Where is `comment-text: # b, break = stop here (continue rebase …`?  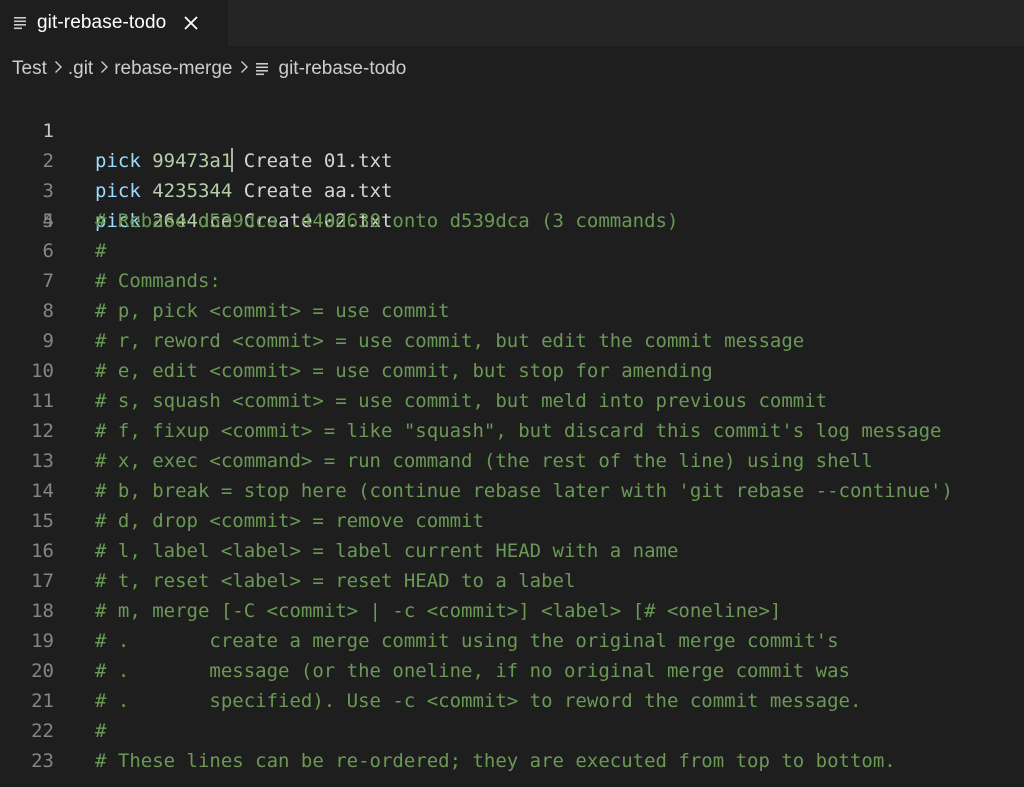 comment-text: # b, break = stop here (continue rebase … is located at coordinates (524, 491).